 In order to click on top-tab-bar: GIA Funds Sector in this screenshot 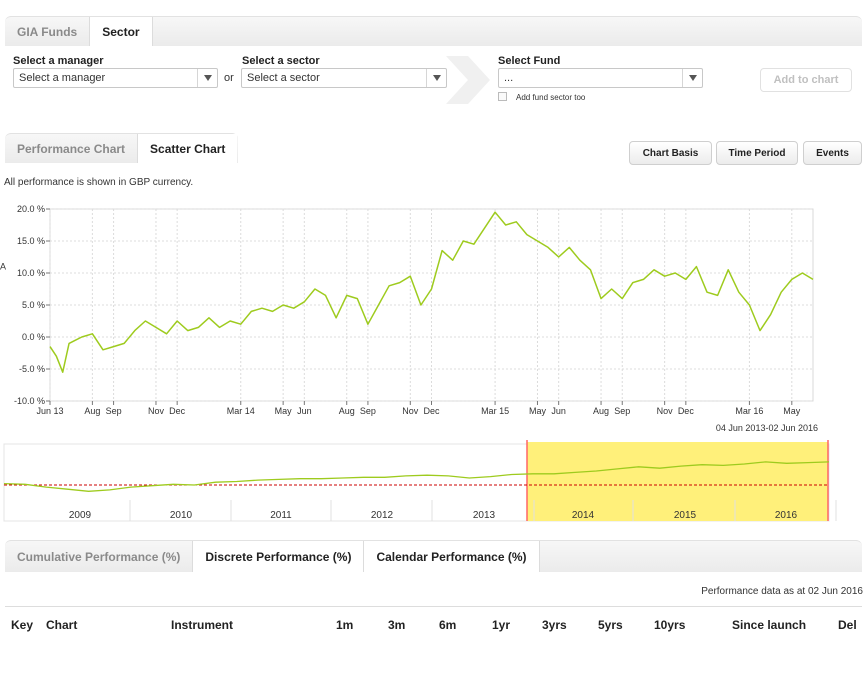, I will do `click(433, 31)`.